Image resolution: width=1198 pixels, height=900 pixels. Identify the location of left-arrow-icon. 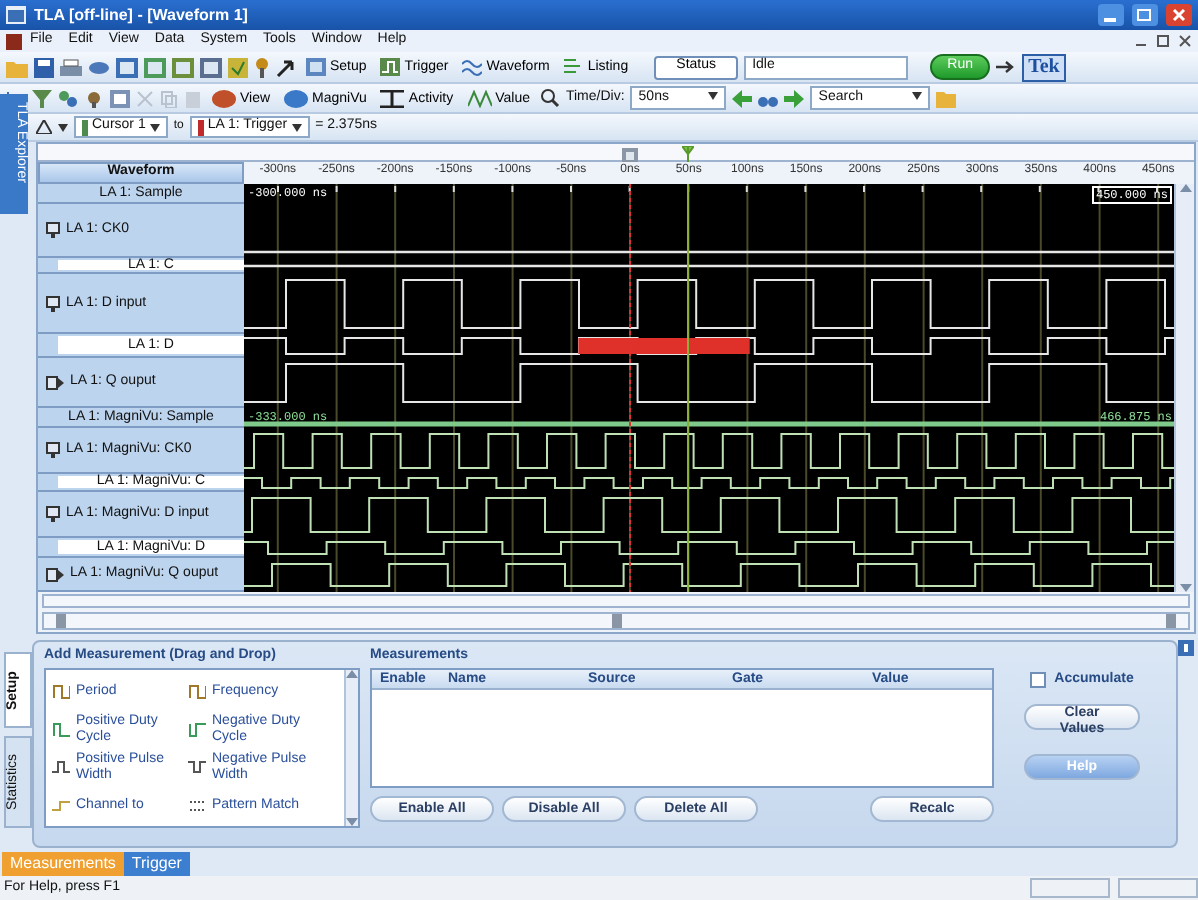
(742, 98).